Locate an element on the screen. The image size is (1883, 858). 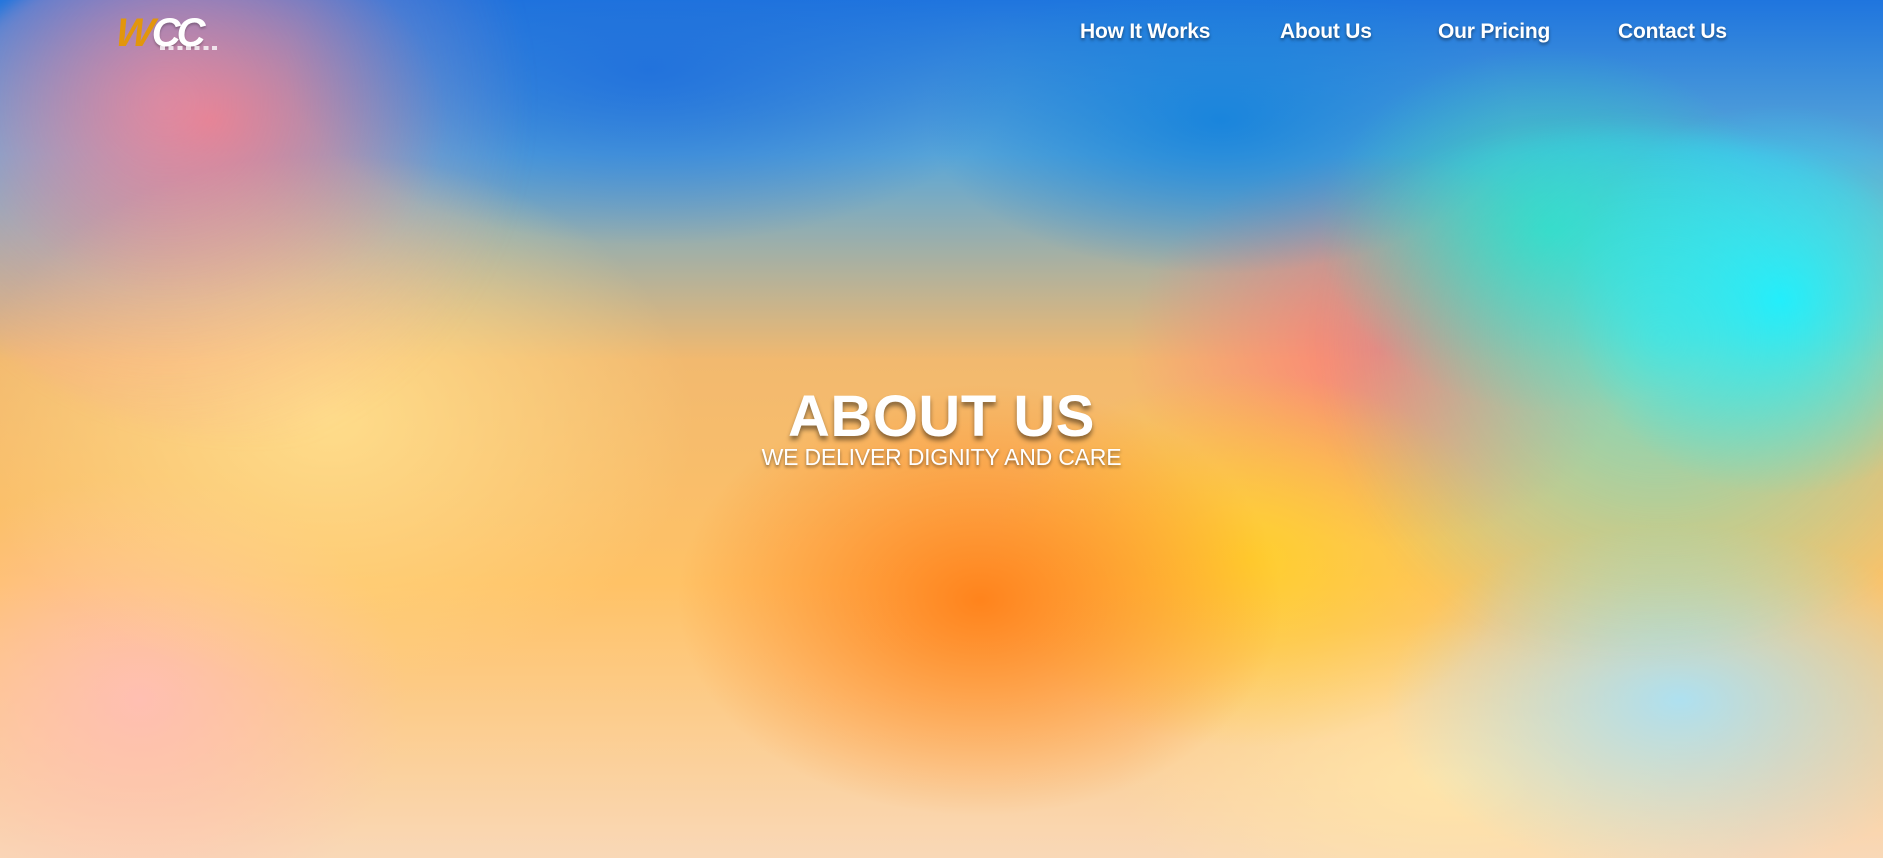
logo-tagline-dots is located at coordinates (191, 48).